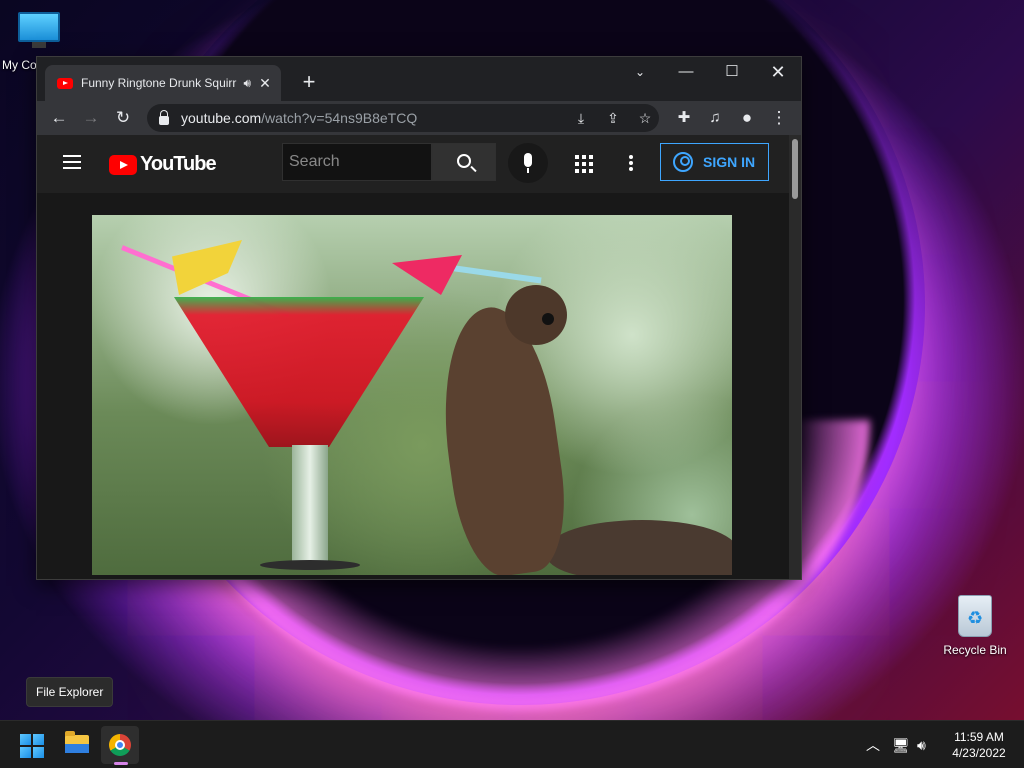 Image resolution: width=1024 pixels, height=768 pixels. I want to click on video-squirrel-eye, so click(548, 319).